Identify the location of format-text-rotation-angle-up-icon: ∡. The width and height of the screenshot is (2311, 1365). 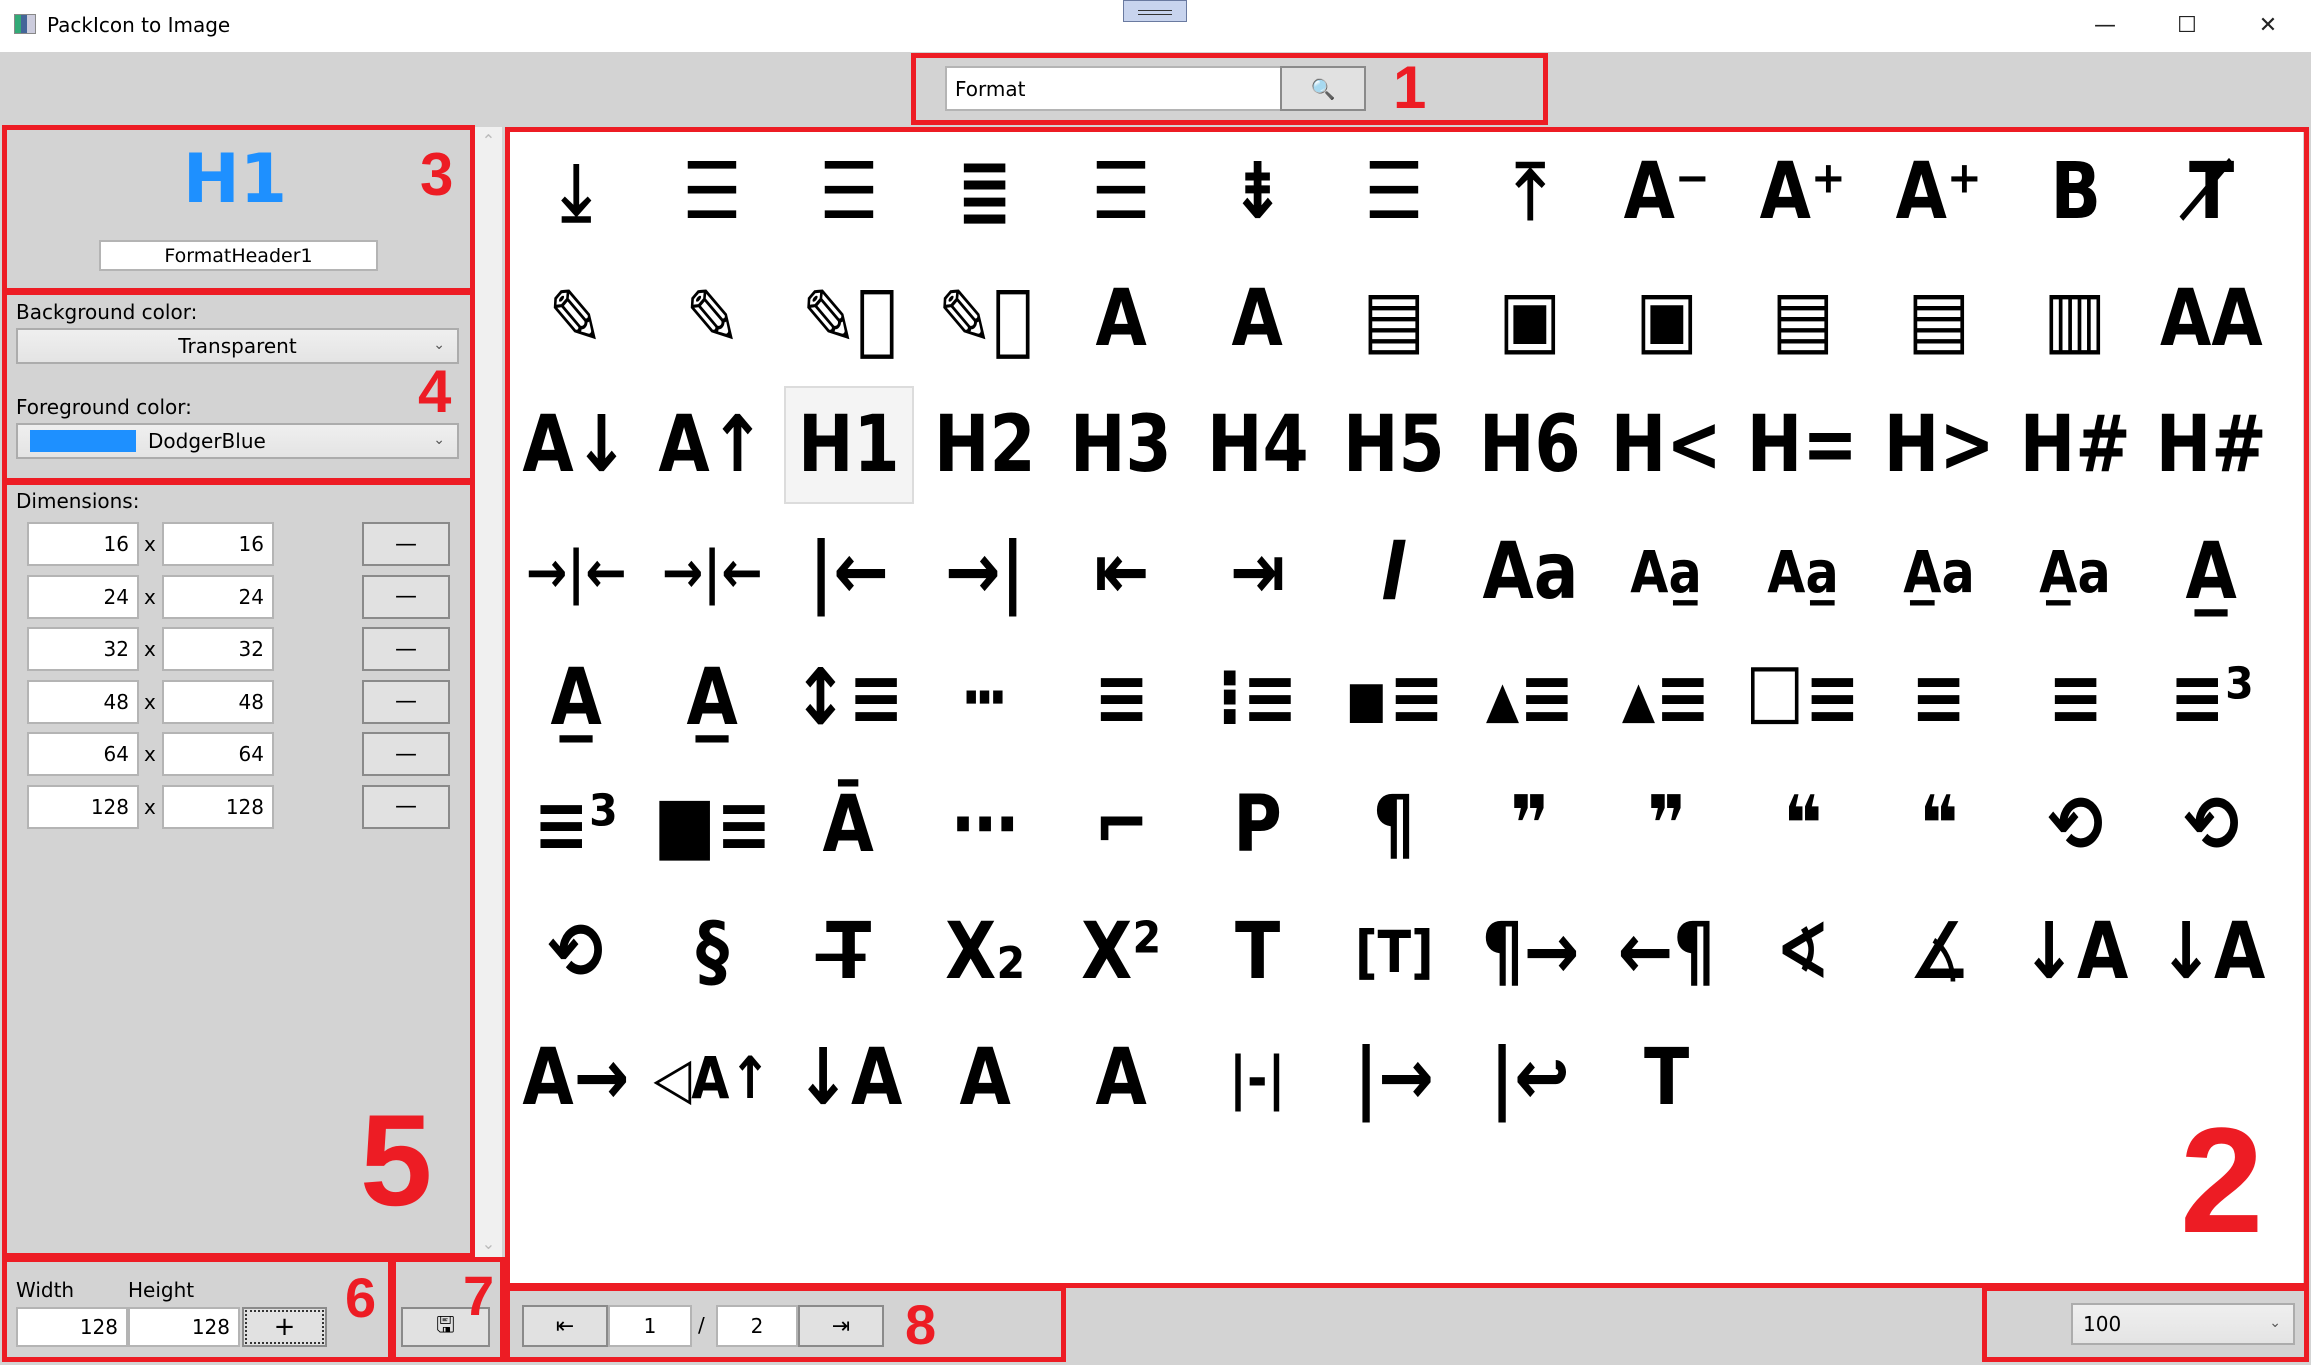
(1939, 952).